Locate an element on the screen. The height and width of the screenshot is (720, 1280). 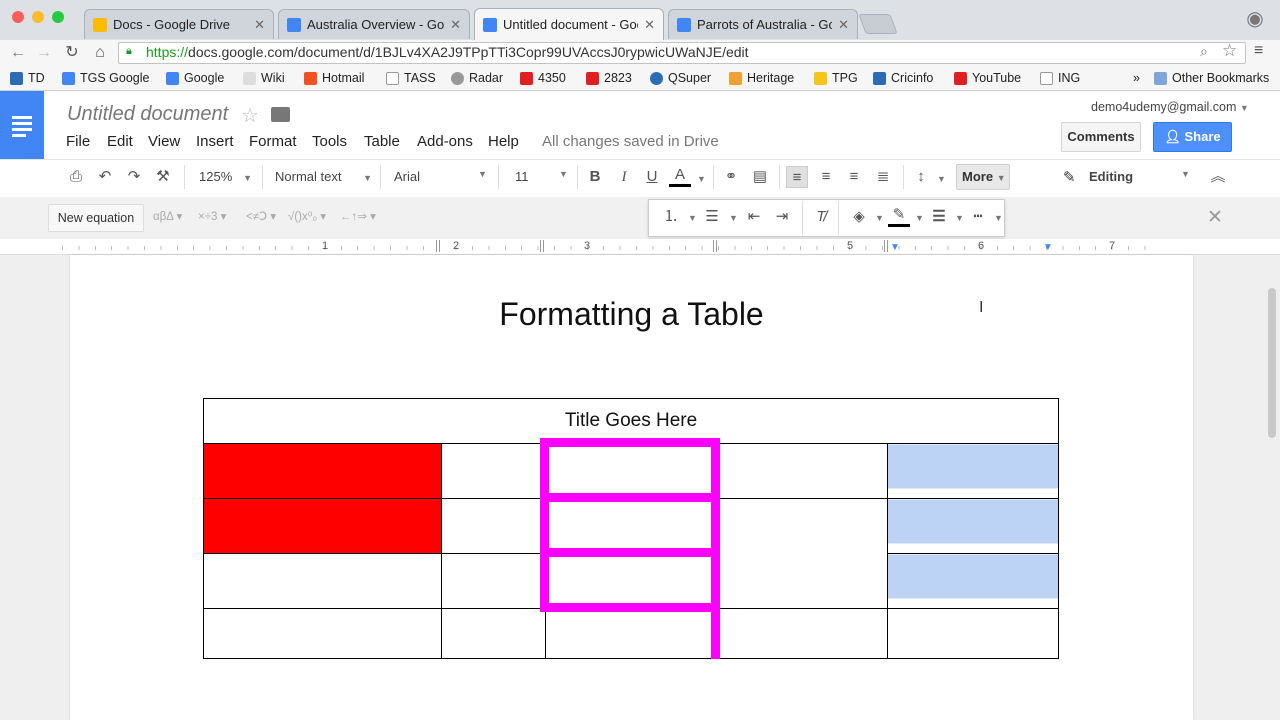
bookmark-tass: TASS is located at coordinates (411, 78).